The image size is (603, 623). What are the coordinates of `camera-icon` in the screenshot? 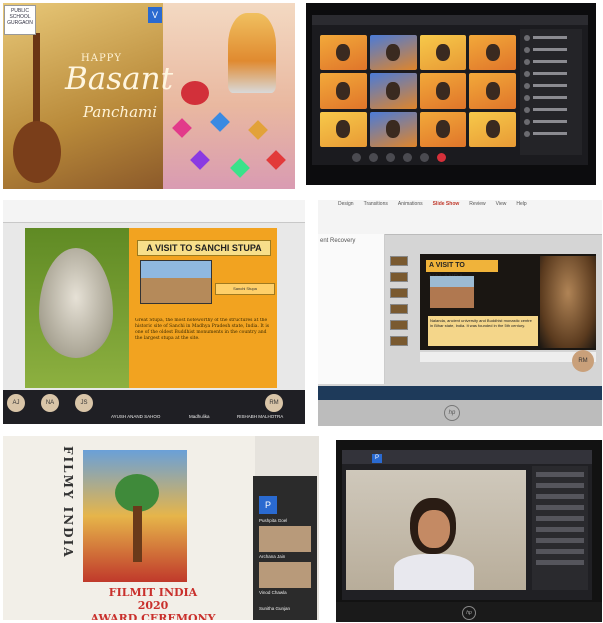 It's located at (373, 157).